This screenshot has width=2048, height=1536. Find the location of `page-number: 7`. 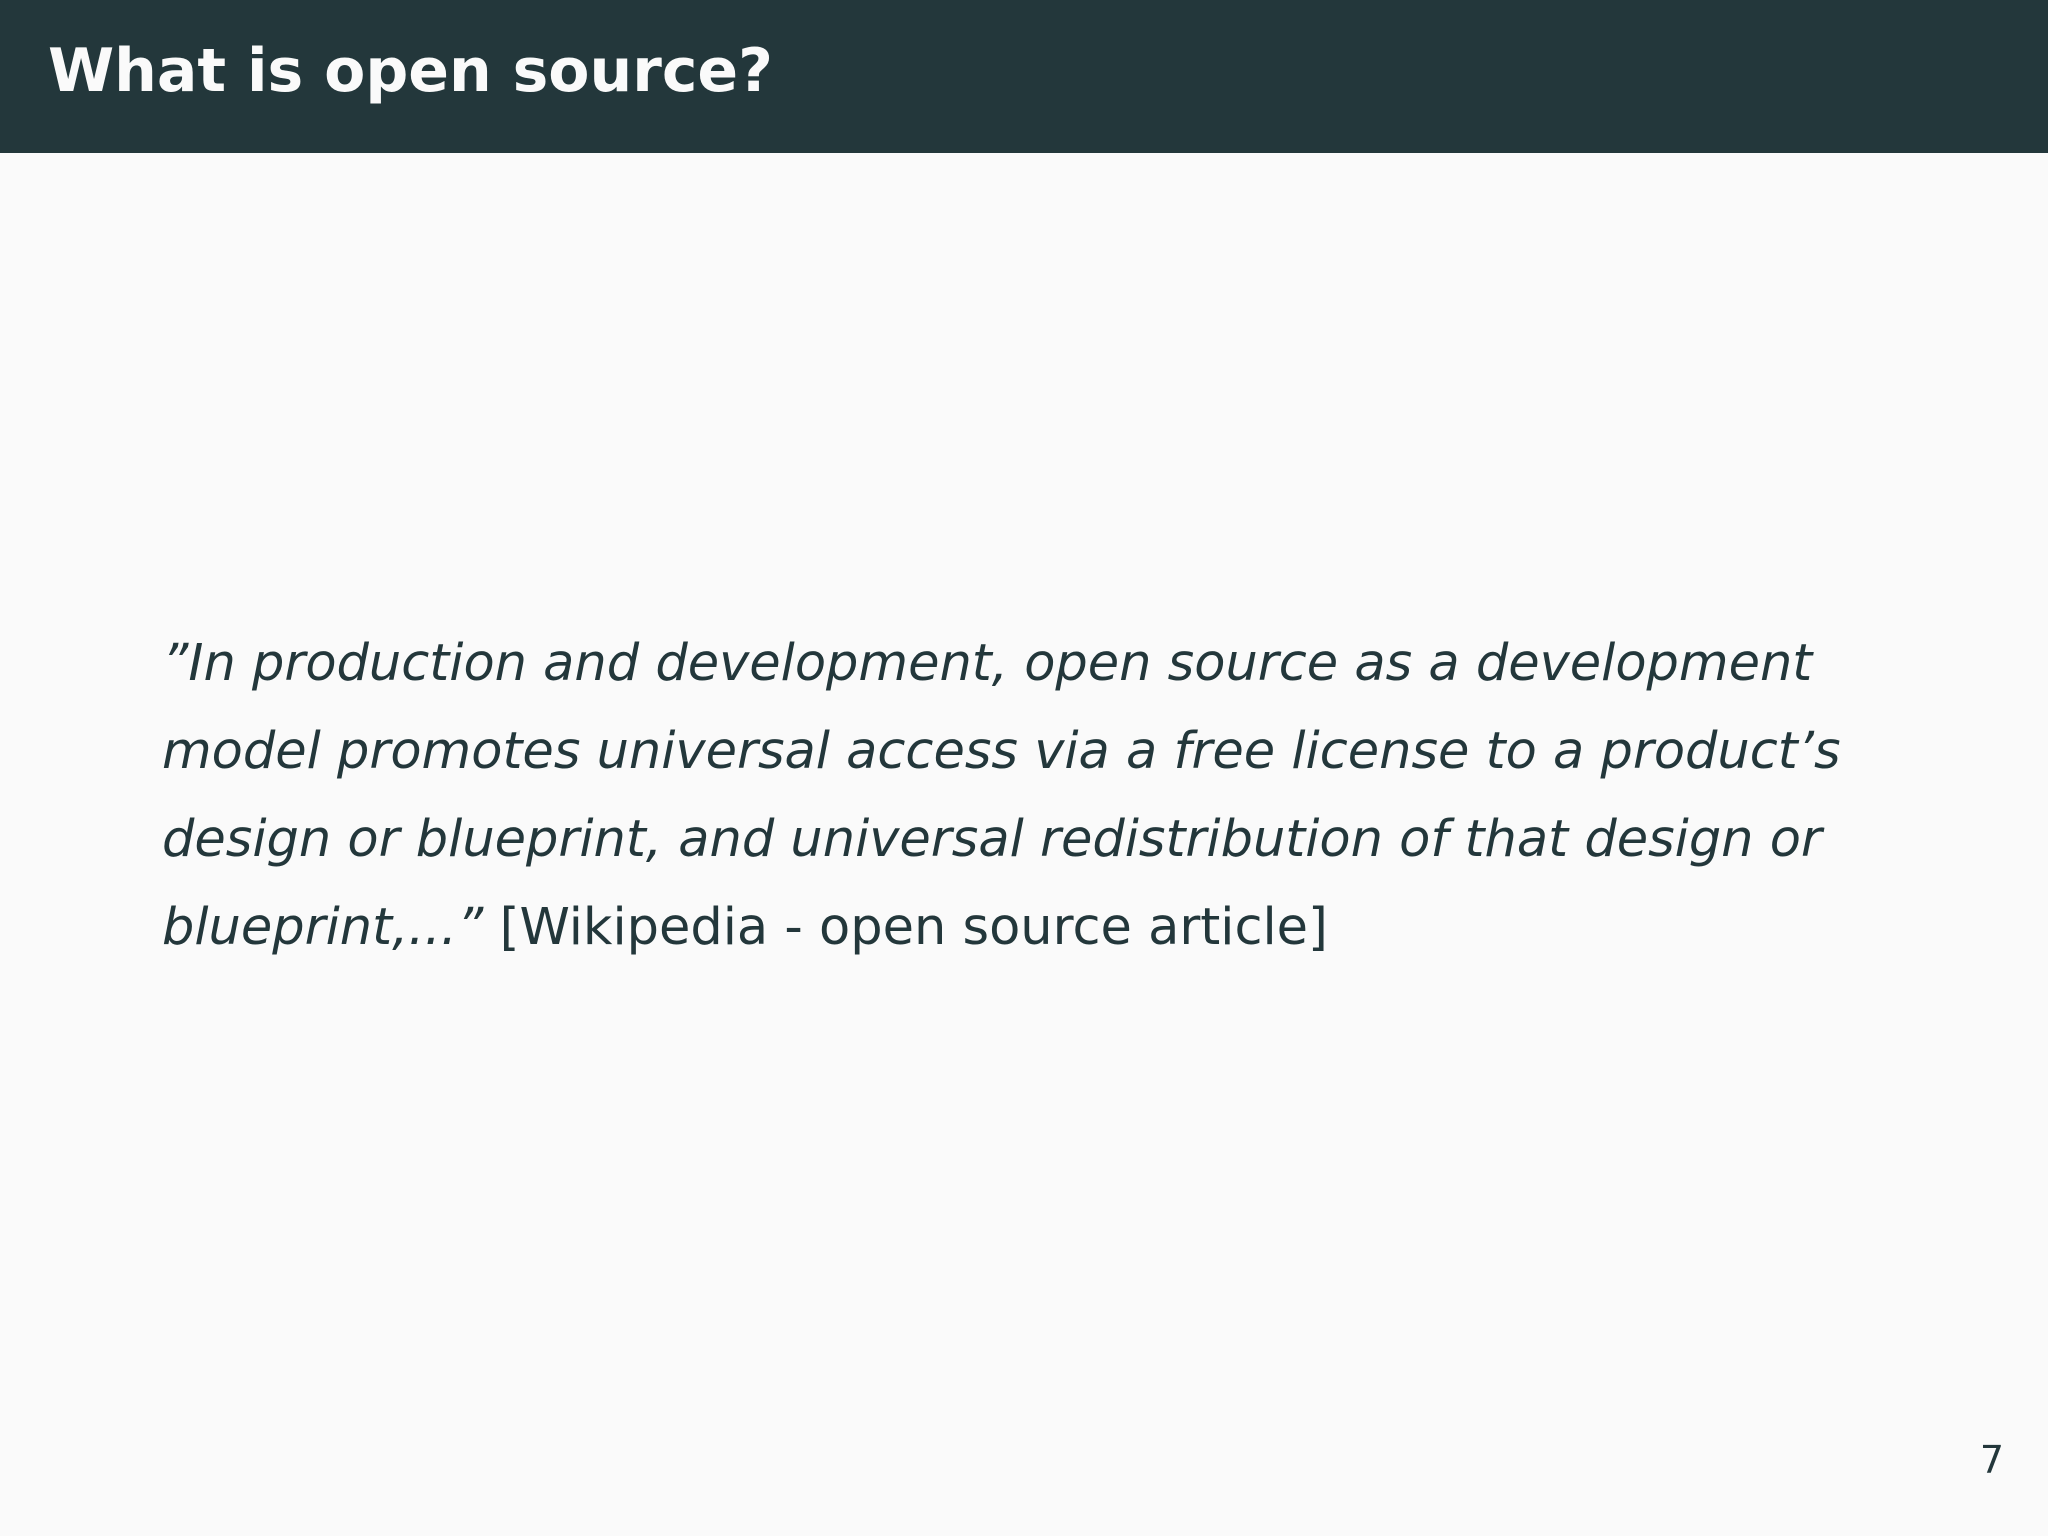

page-number: 7 is located at coordinates (1991, 1460).